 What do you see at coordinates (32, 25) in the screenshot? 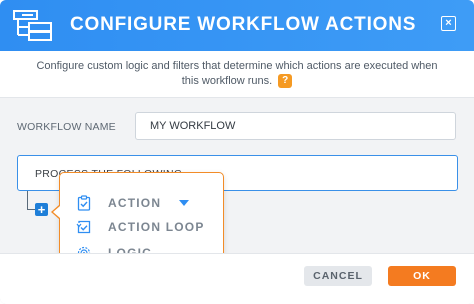
I see `workflow-icon` at bounding box center [32, 25].